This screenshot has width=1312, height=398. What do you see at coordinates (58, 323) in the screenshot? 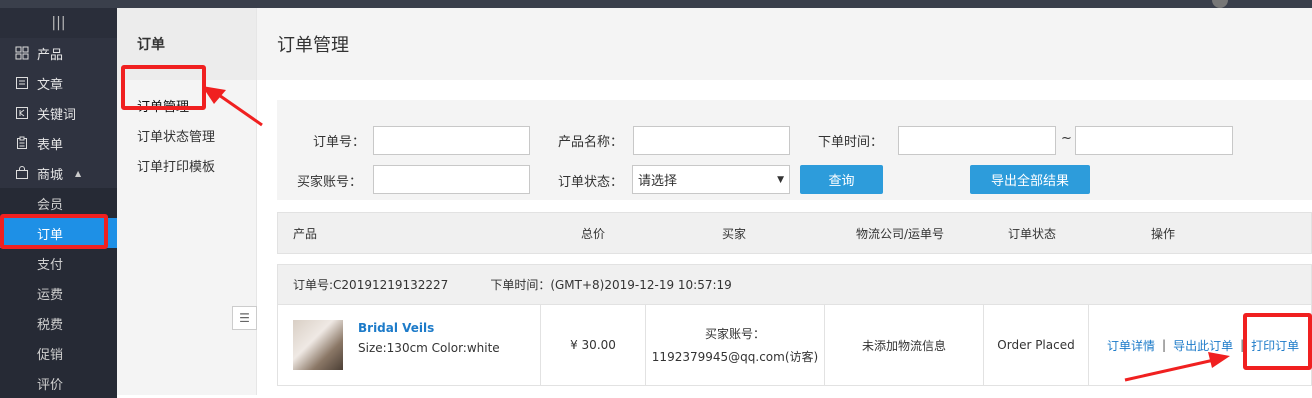
I see `nav-sub-tax: 税费` at bounding box center [58, 323].